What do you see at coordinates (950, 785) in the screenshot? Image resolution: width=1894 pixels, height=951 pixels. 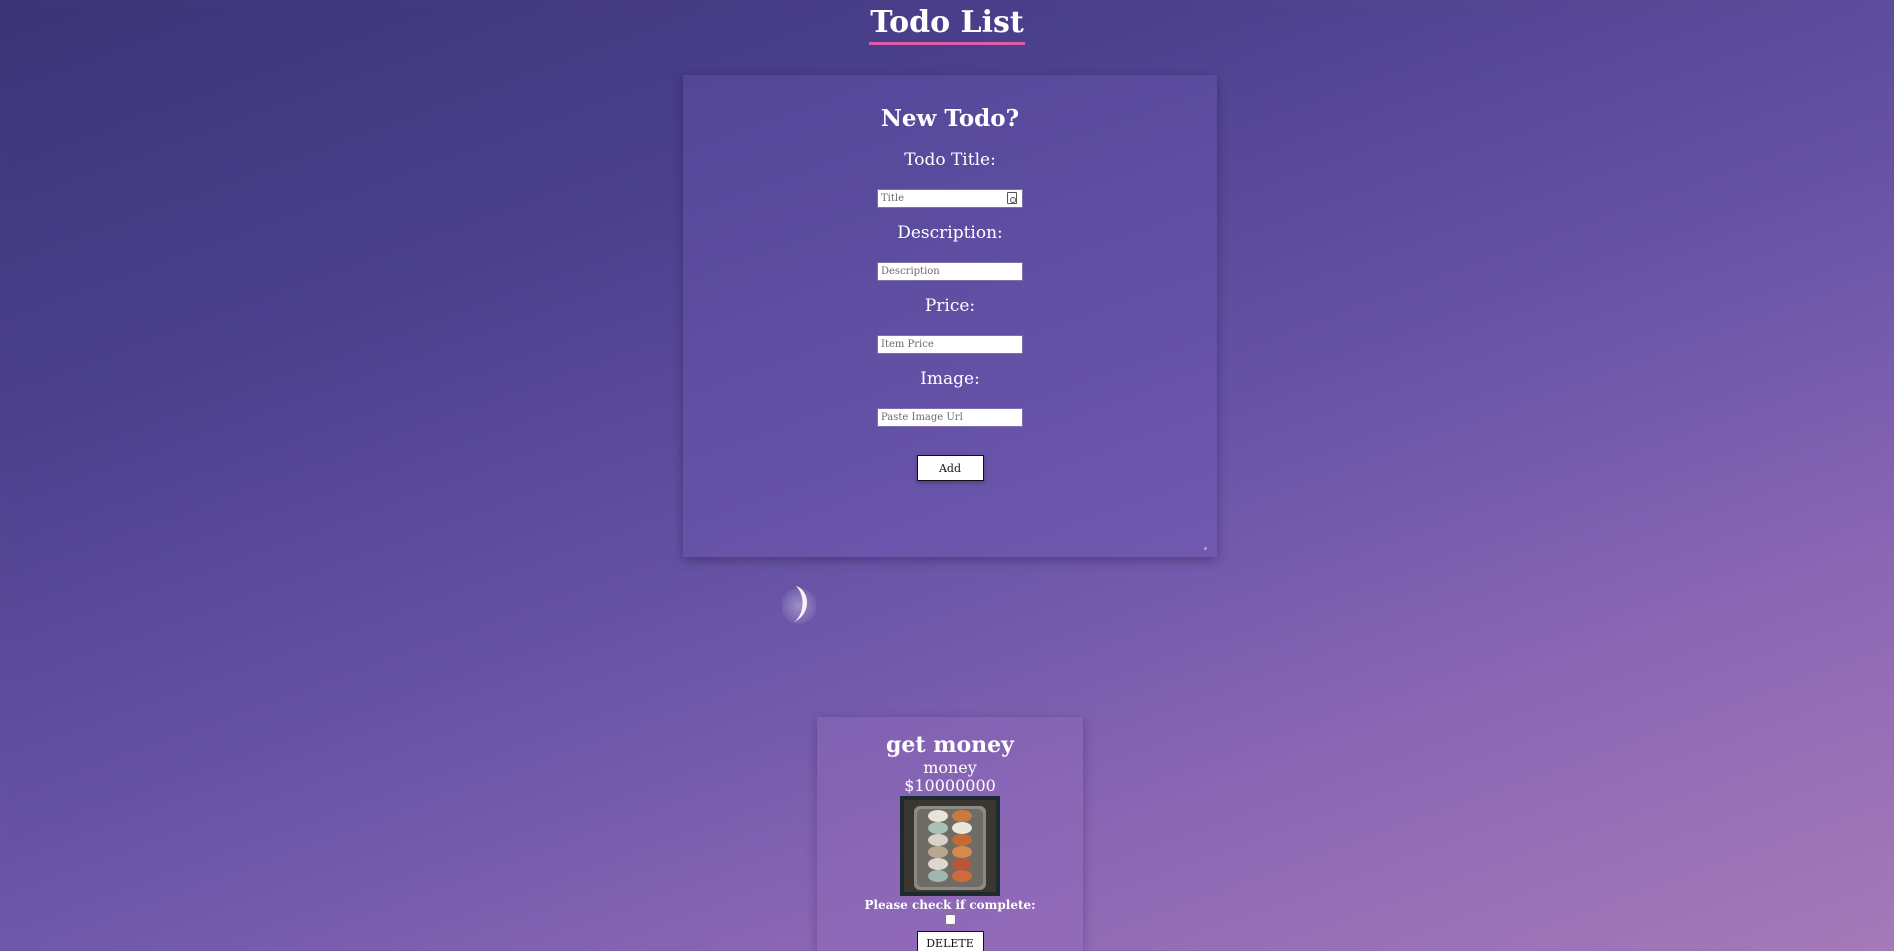 I see `todo-price: $10000000` at bounding box center [950, 785].